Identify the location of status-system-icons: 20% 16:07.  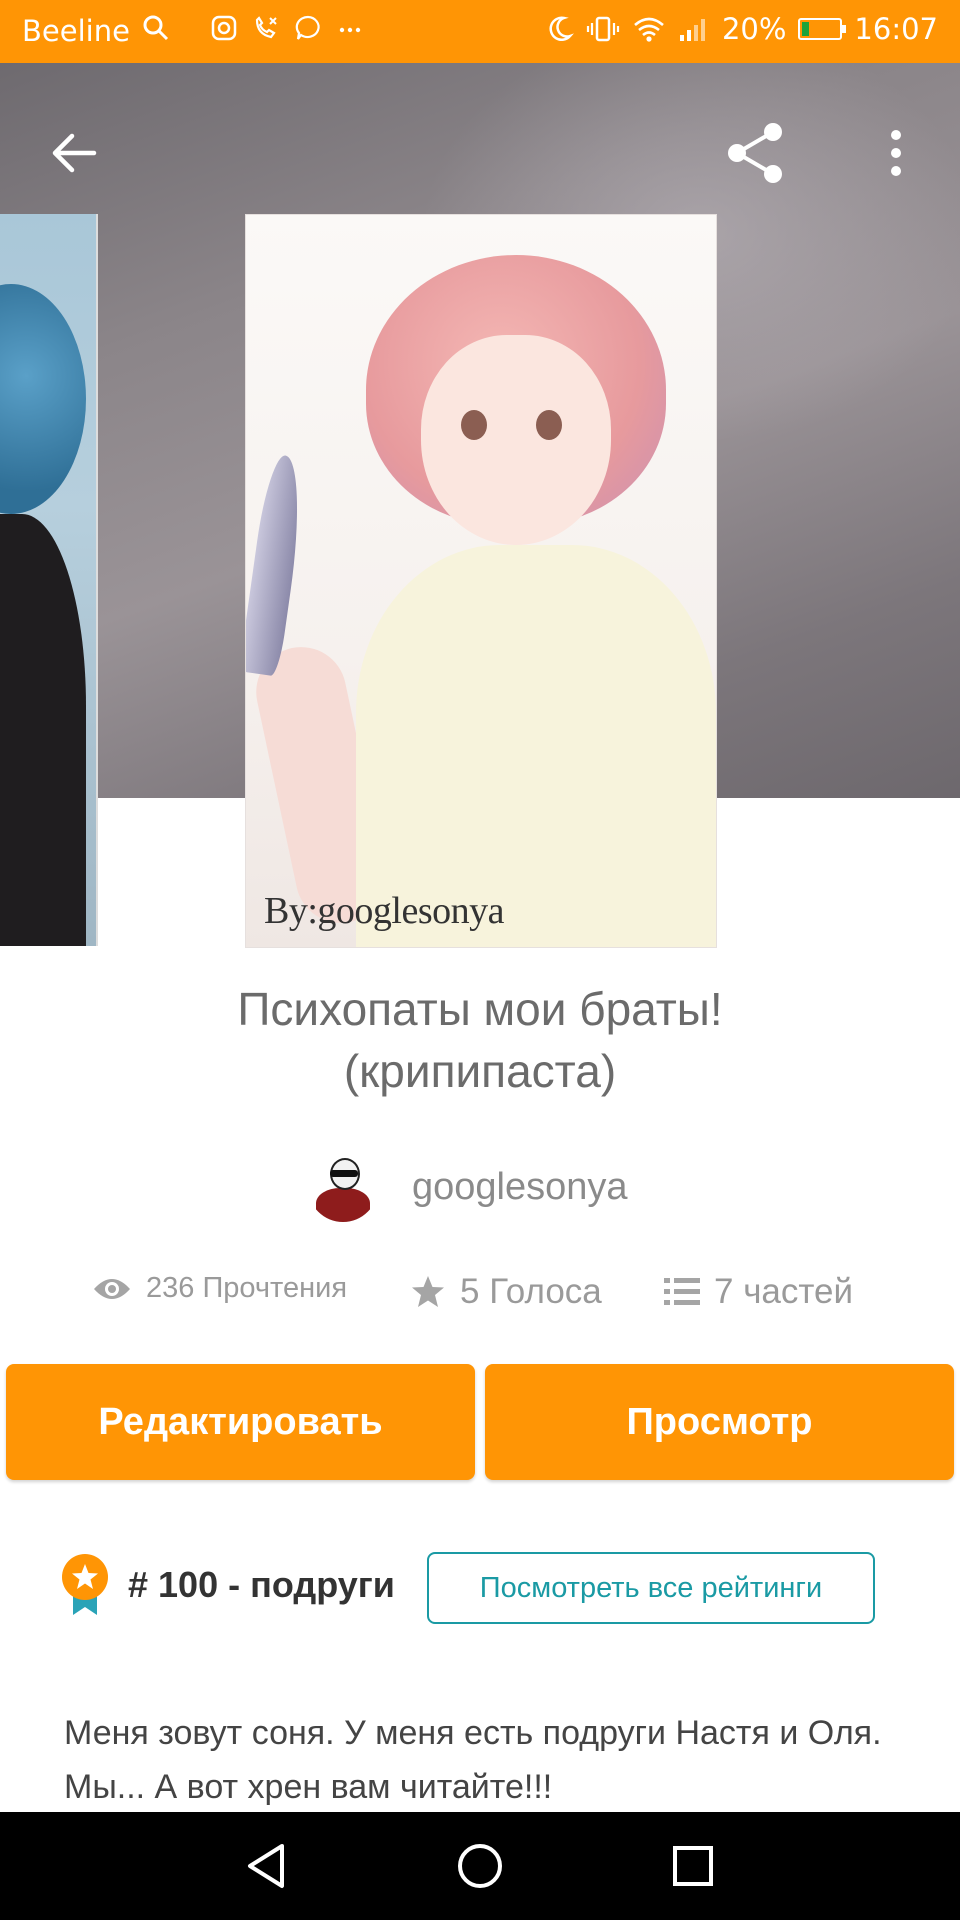
(742, 29).